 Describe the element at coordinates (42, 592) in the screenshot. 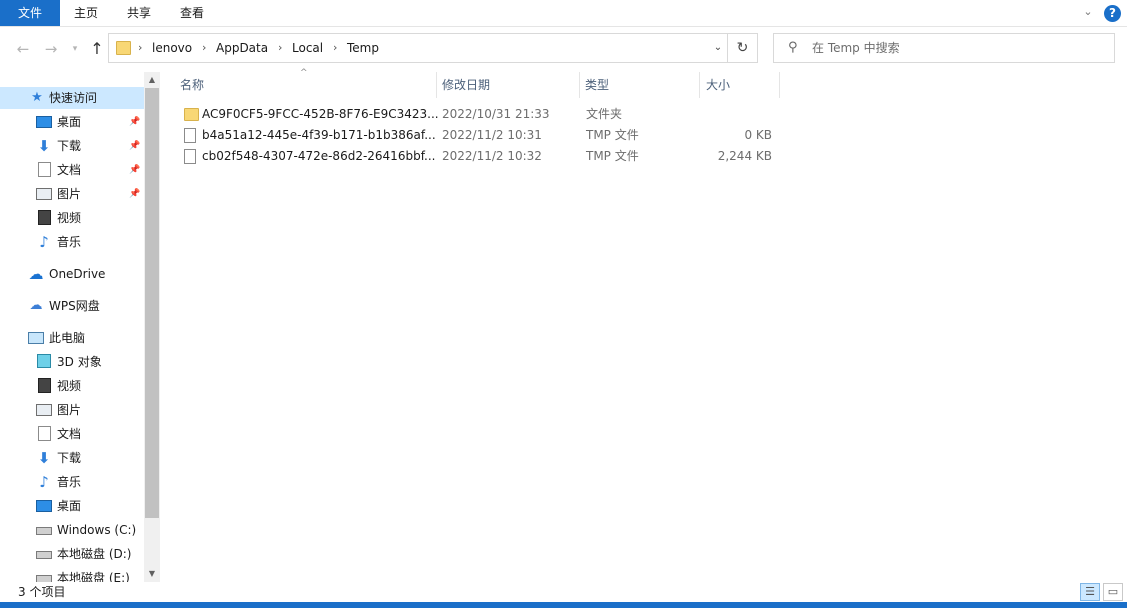

I see `item-count: 3 个项目` at that location.